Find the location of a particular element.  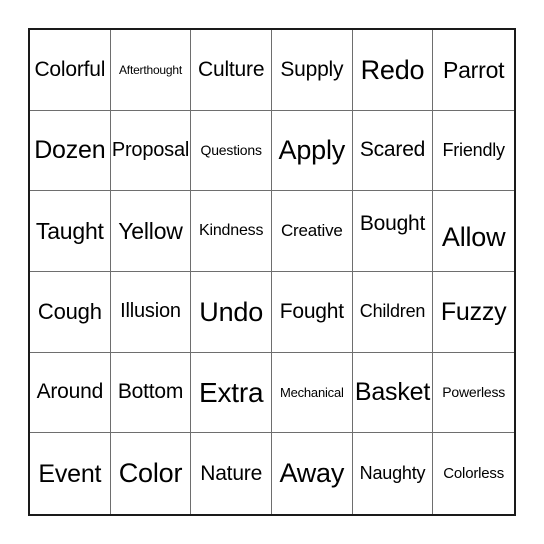

bingo-cell-label: Parrot is located at coordinates (473, 69).